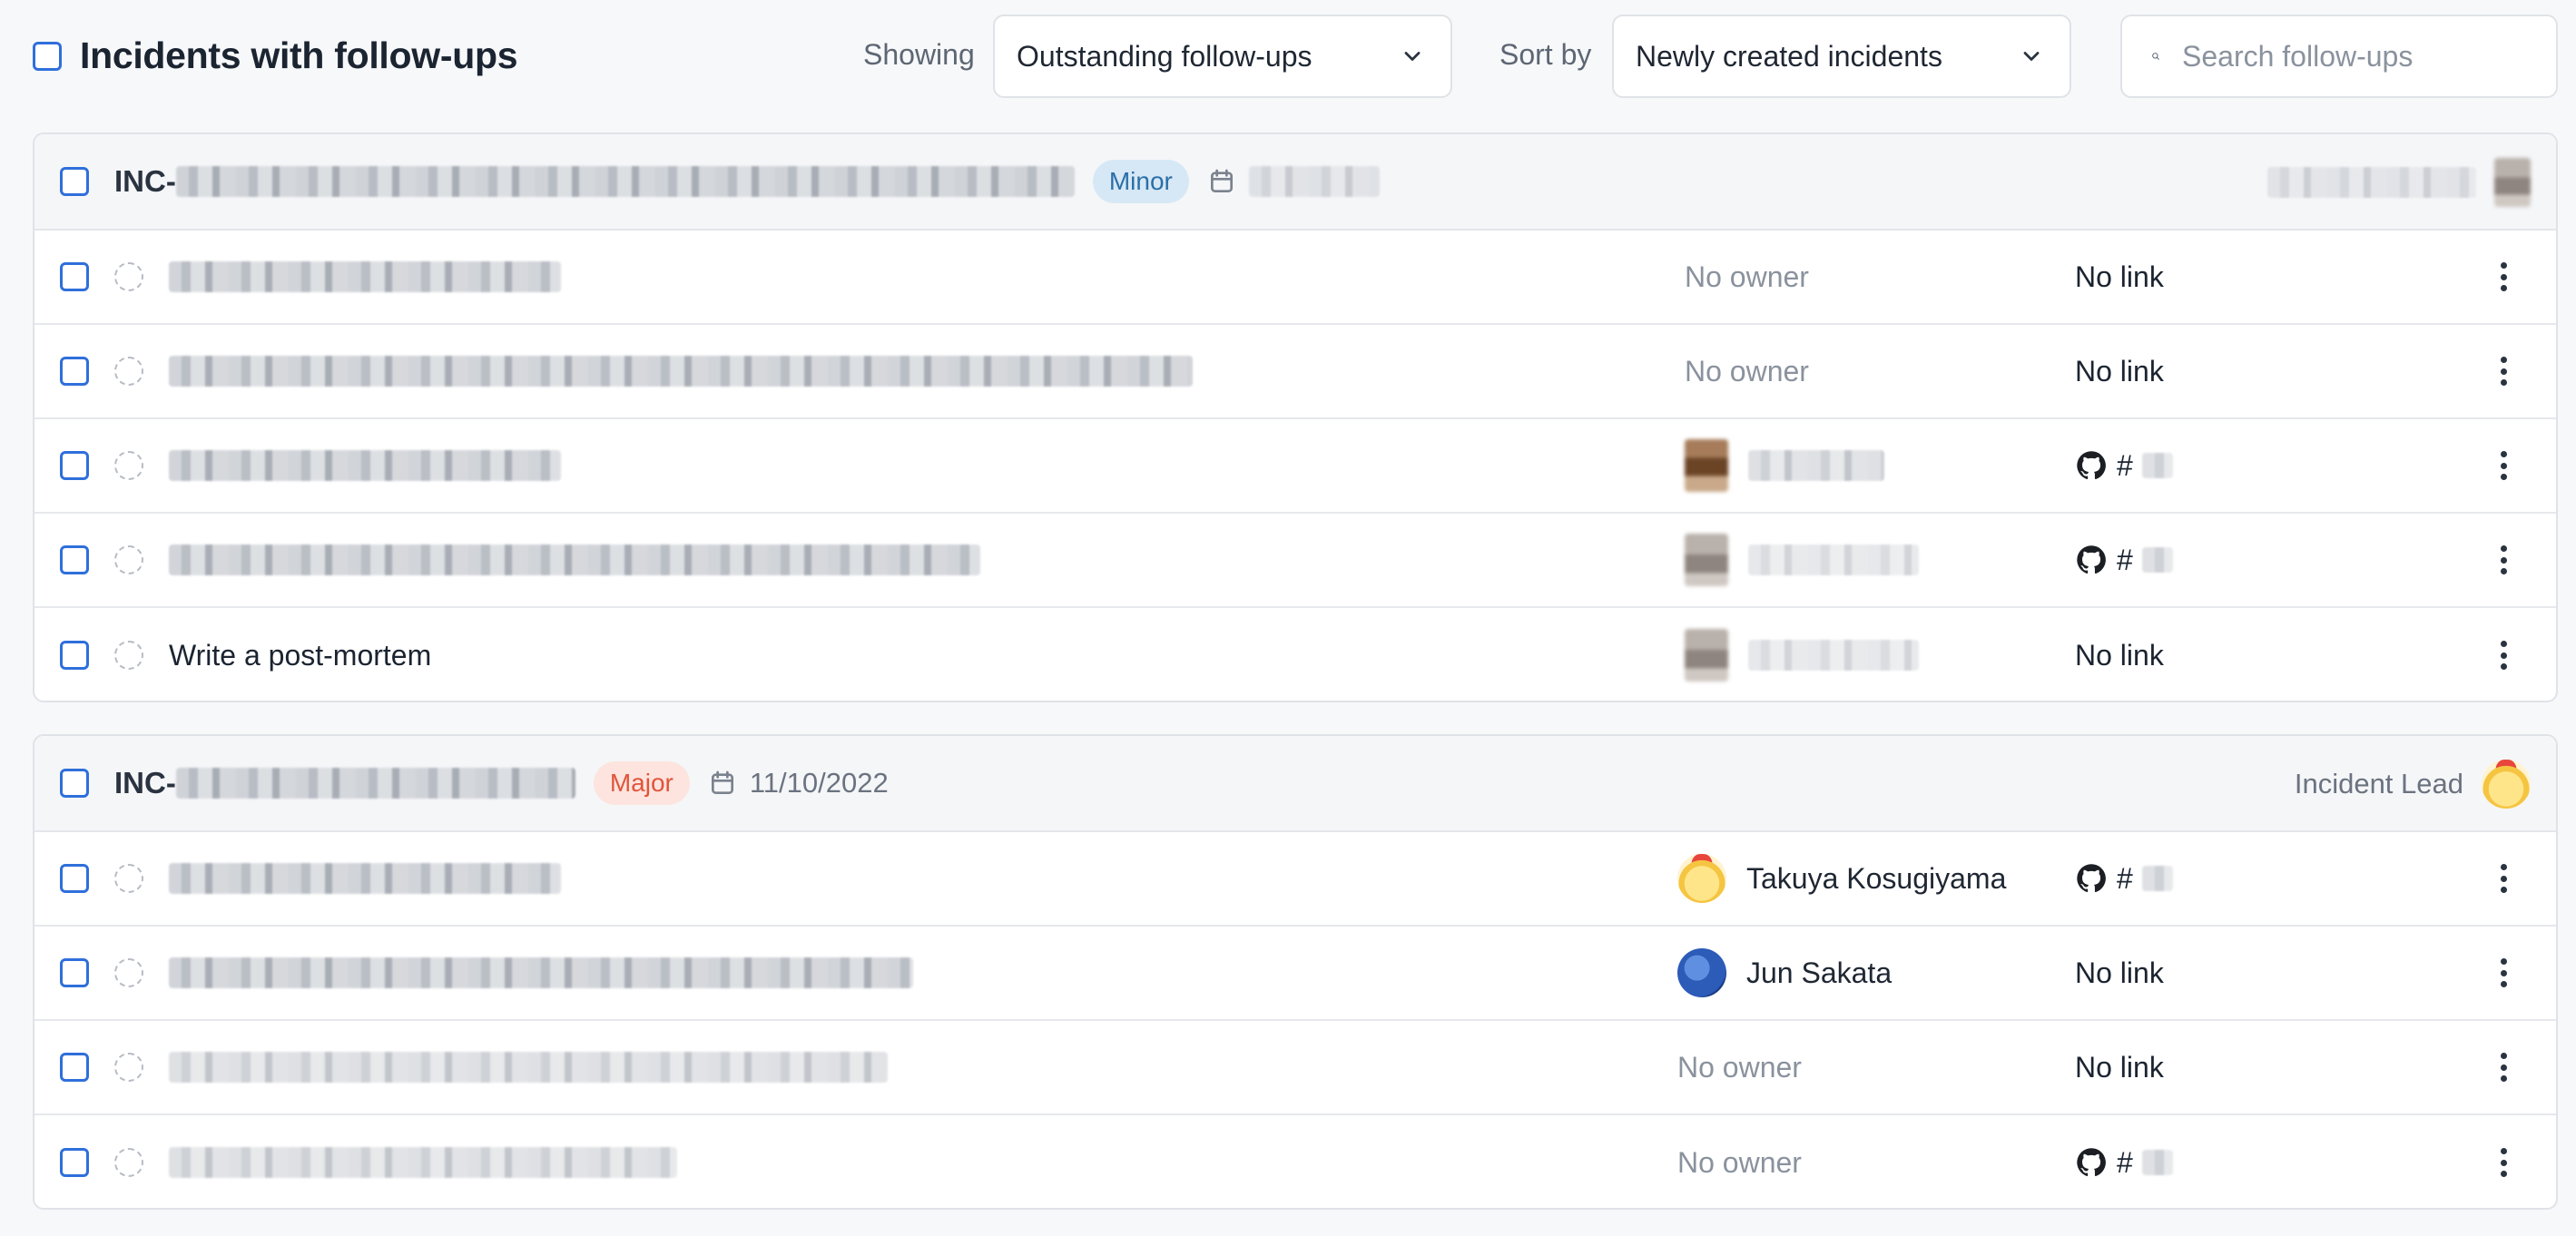 The image size is (2576, 1236). Describe the element at coordinates (1222, 56) in the screenshot. I see `showing-select: Outstanding follow-ups` at that location.